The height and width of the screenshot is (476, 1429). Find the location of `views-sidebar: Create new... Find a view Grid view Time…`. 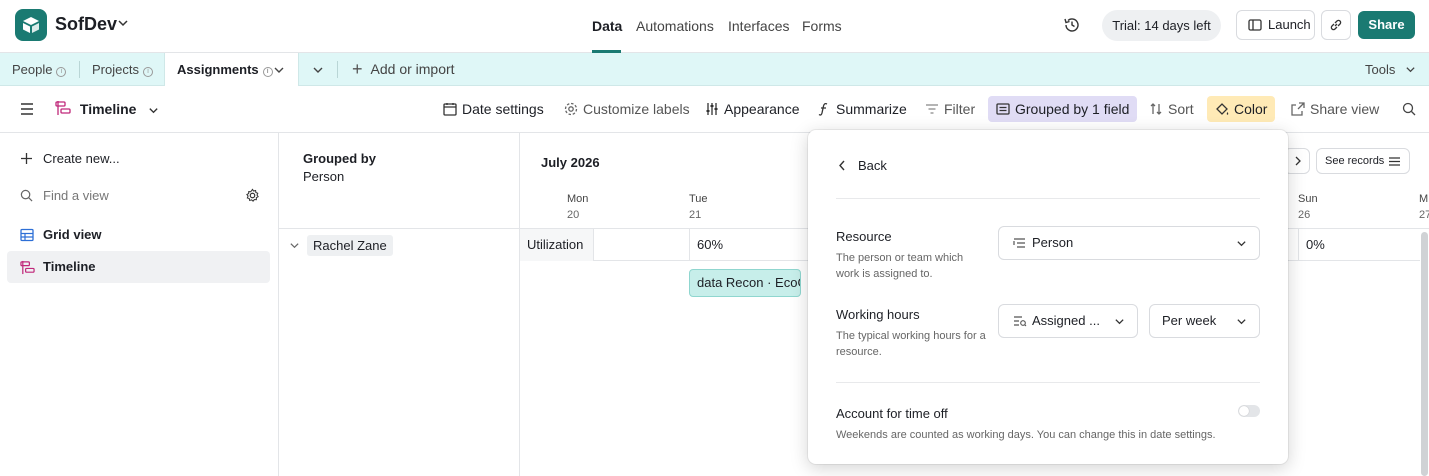

views-sidebar: Create new... Find a view Grid view Time… is located at coordinates (139, 304).